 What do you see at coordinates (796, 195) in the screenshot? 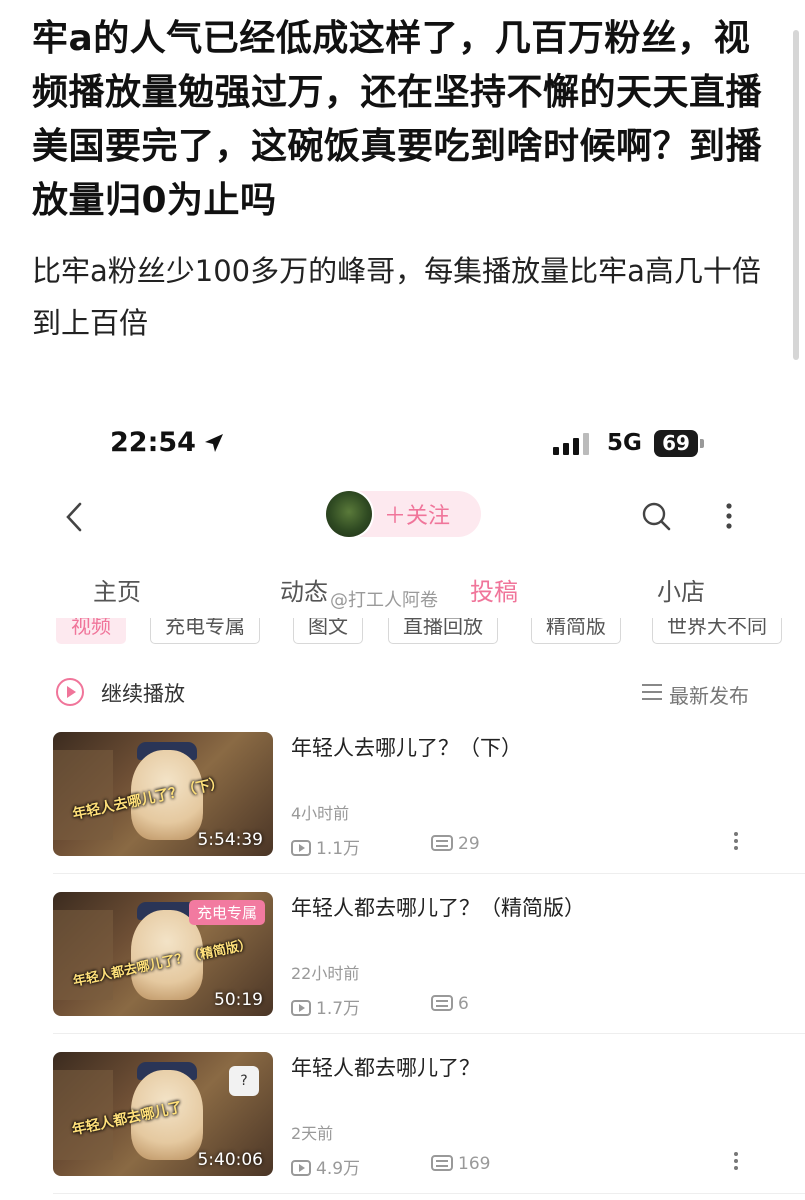
I see `scrollbar` at bounding box center [796, 195].